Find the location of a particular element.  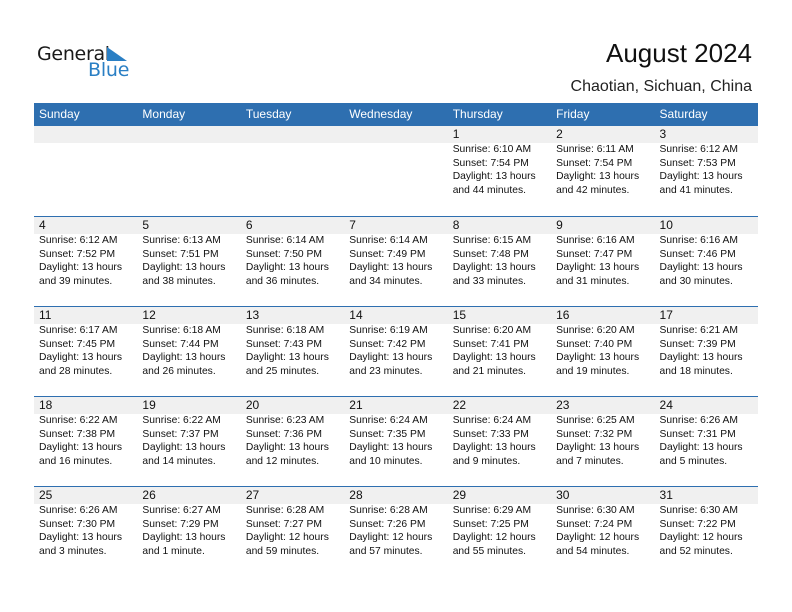

sunset-text: Sunset: 7:37 PM is located at coordinates (180, 434).